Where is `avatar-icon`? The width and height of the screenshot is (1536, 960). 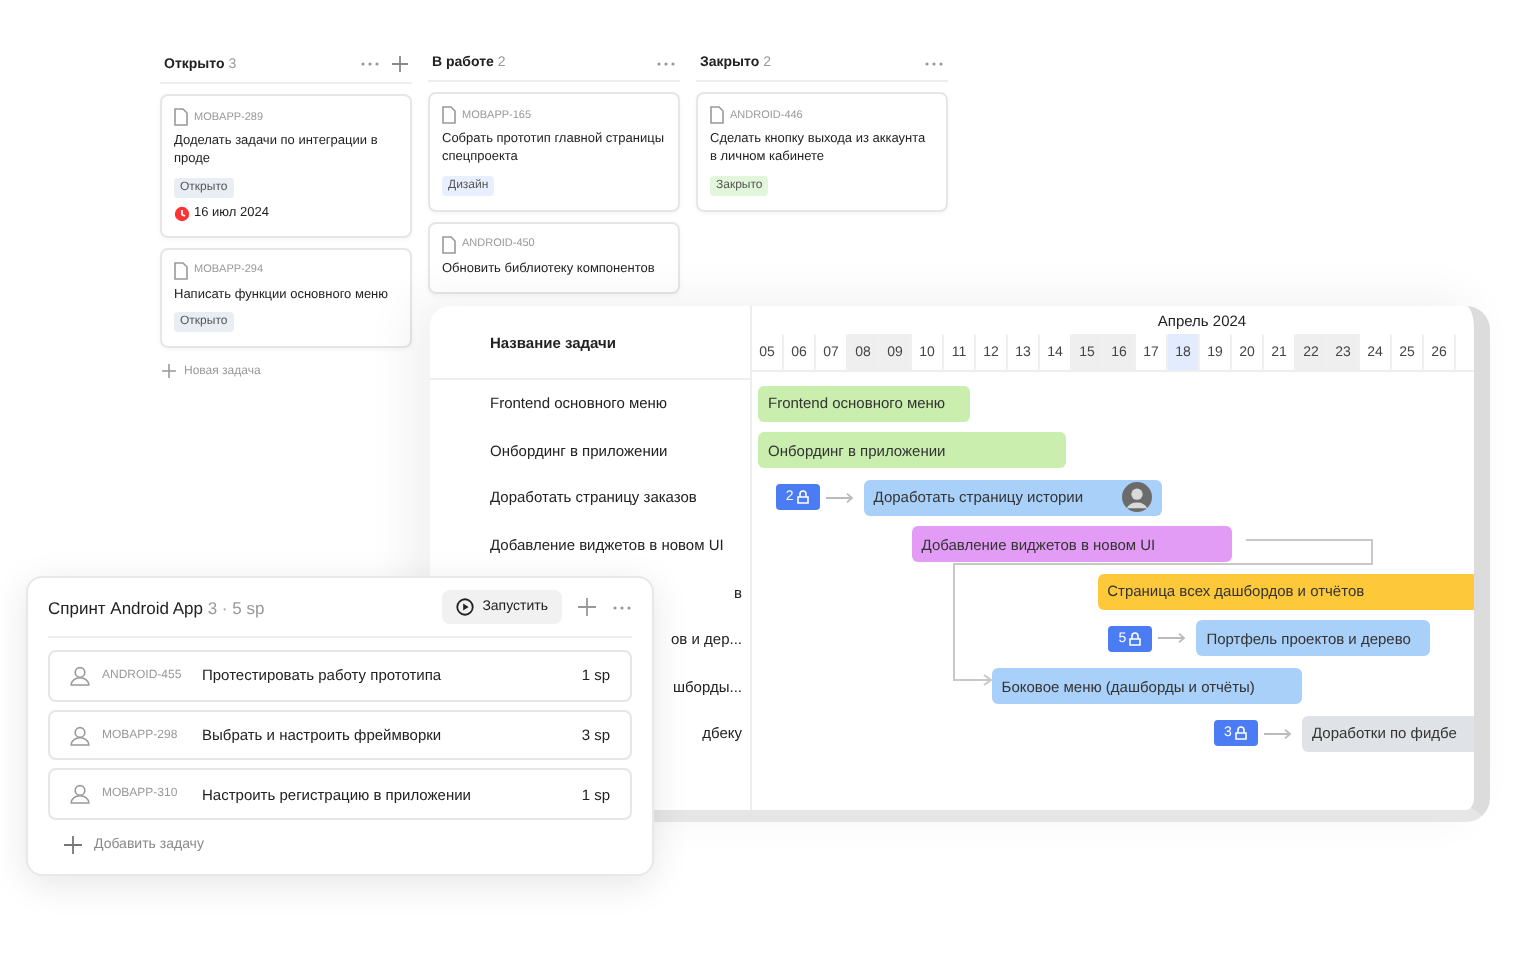 avatar-icon is located at coordinates (1136, 497).